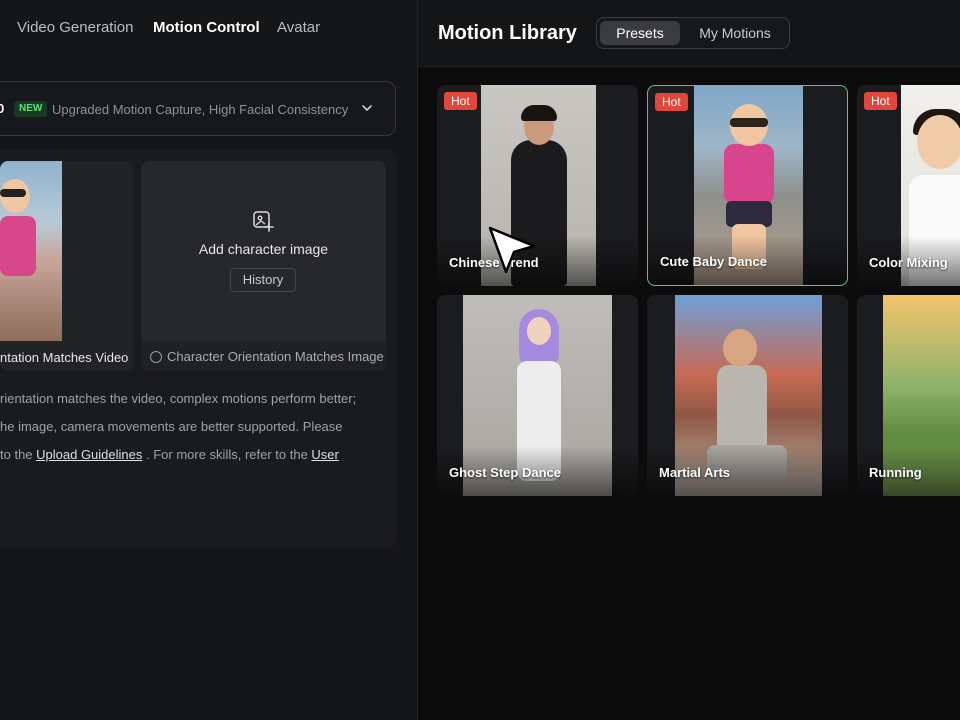  Describe the element at coordinates (31, 109) in the screenshot. I see `new-badge: NEW` at that location.